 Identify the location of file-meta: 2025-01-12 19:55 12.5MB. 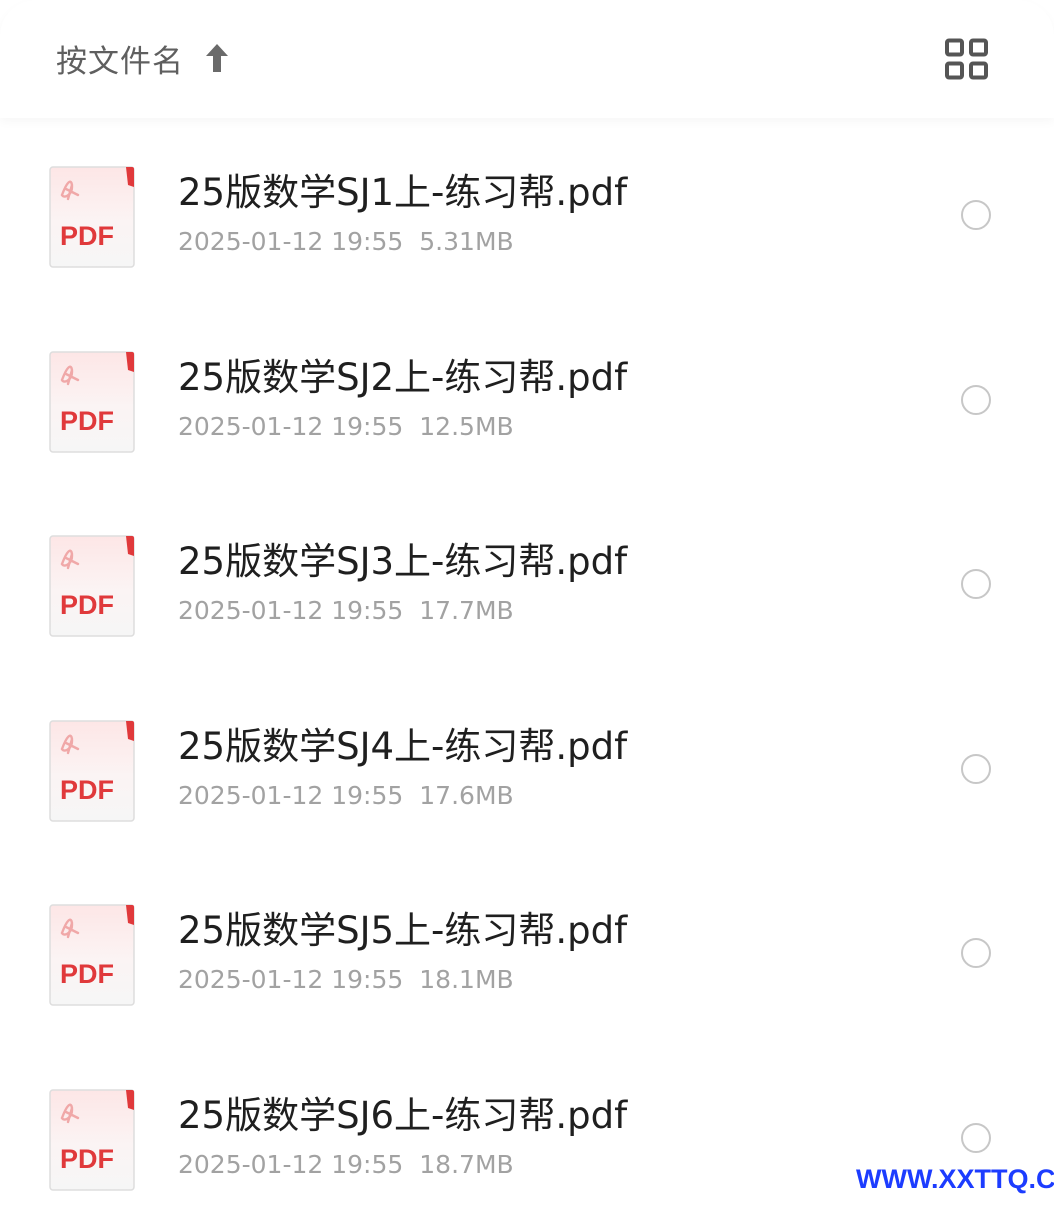
(346, 427).